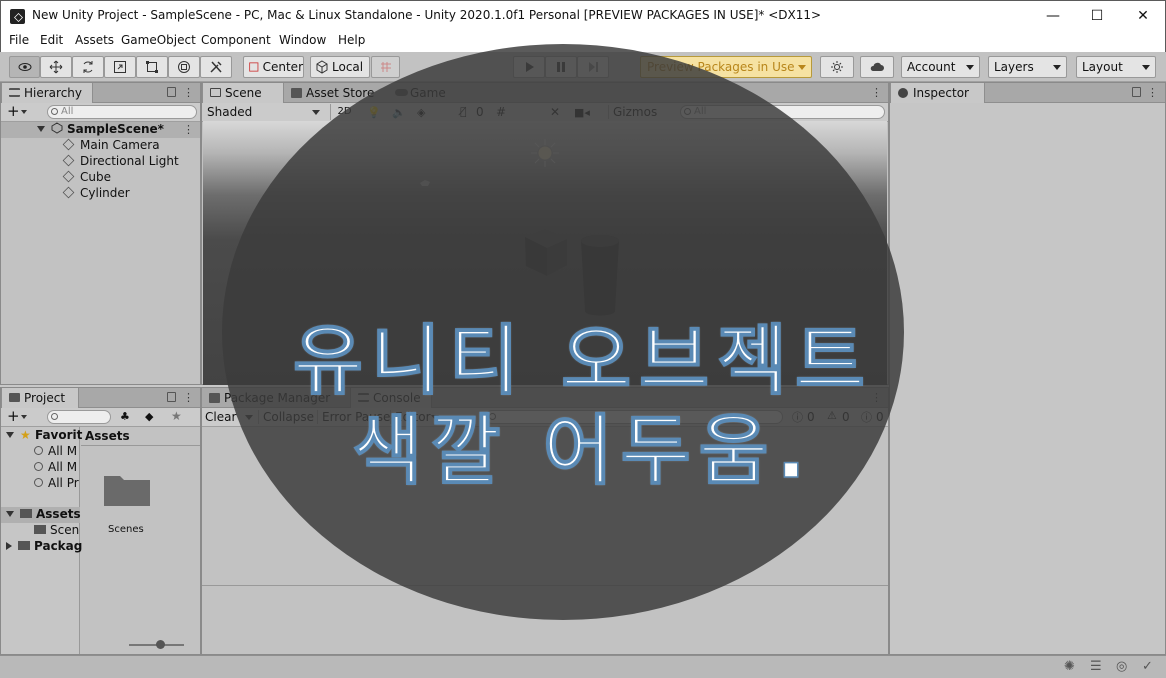 The height and width of the screenshot is (678, 1166). What do you see at coordinates (480, 112) in the screenshot?
I see `hidden-count-label: 0` at bounding box center [480, 112].